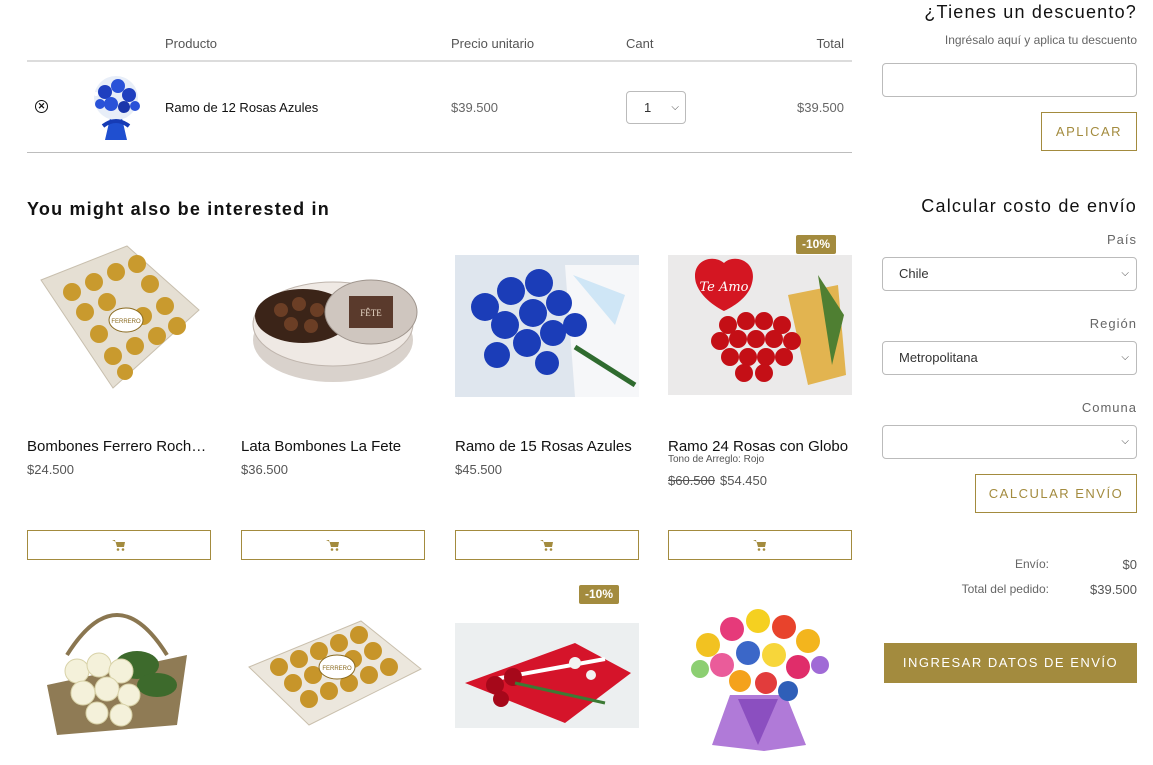 Image resolution: width=1153 pixels, height=765 pixels. What do you see at coordinates (119, 668) in the screenshot?
I see `white-roses-basket-icon` at bounding box center [119, 668].